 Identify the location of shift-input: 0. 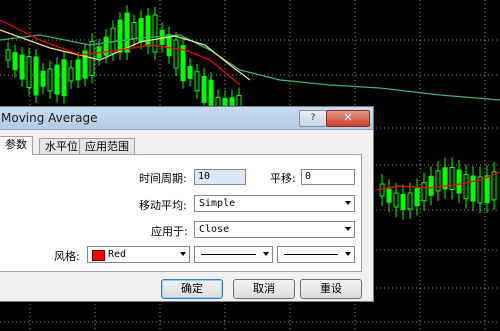
(328, 177).